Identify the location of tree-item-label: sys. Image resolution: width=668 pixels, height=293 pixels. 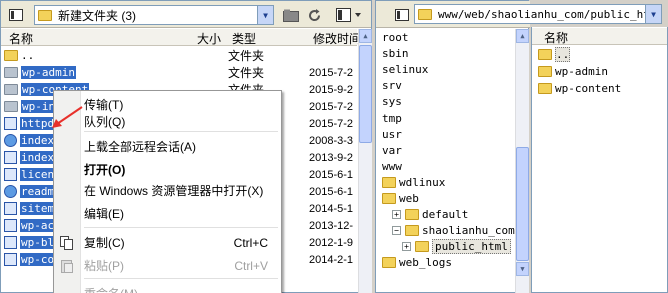
(392, 102).